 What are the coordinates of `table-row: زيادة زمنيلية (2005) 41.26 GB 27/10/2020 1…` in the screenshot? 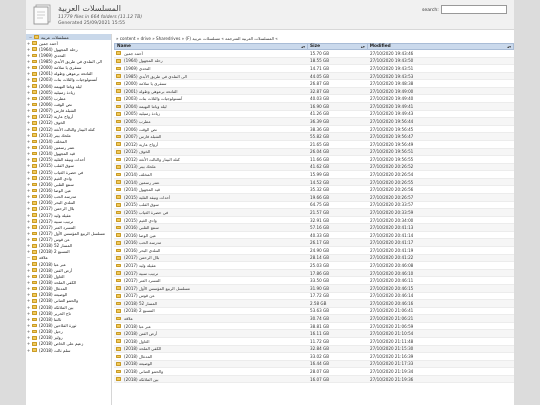 It's located at (314, 115).